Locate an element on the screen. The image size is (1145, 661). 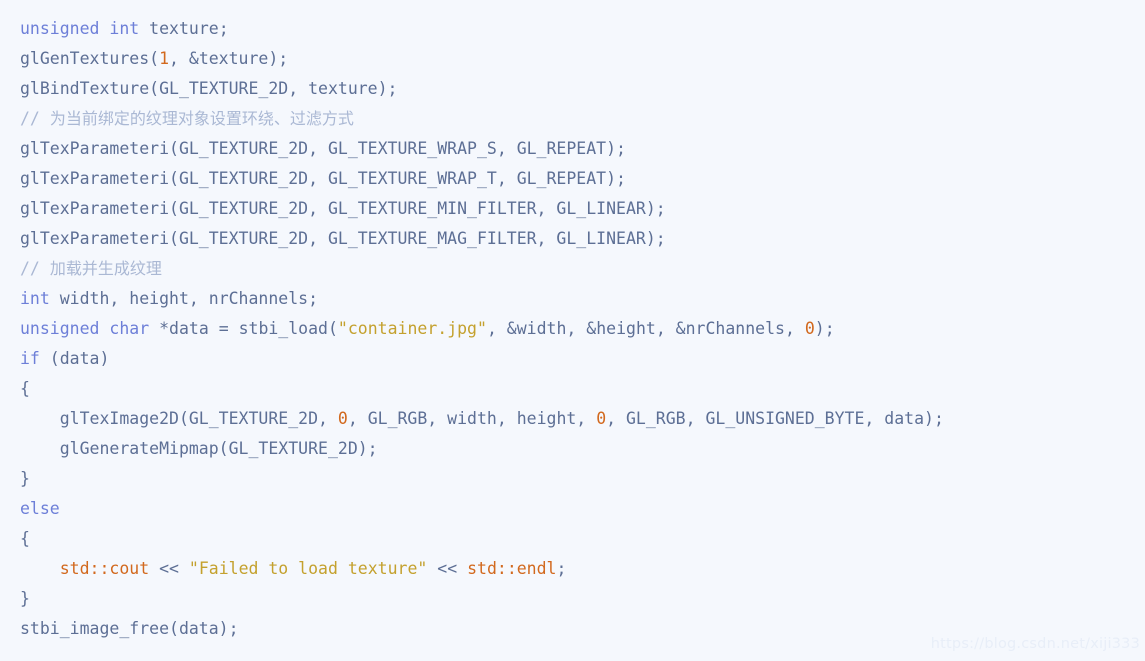
namespace-token: std::endl is located at coordinates (512, 568).